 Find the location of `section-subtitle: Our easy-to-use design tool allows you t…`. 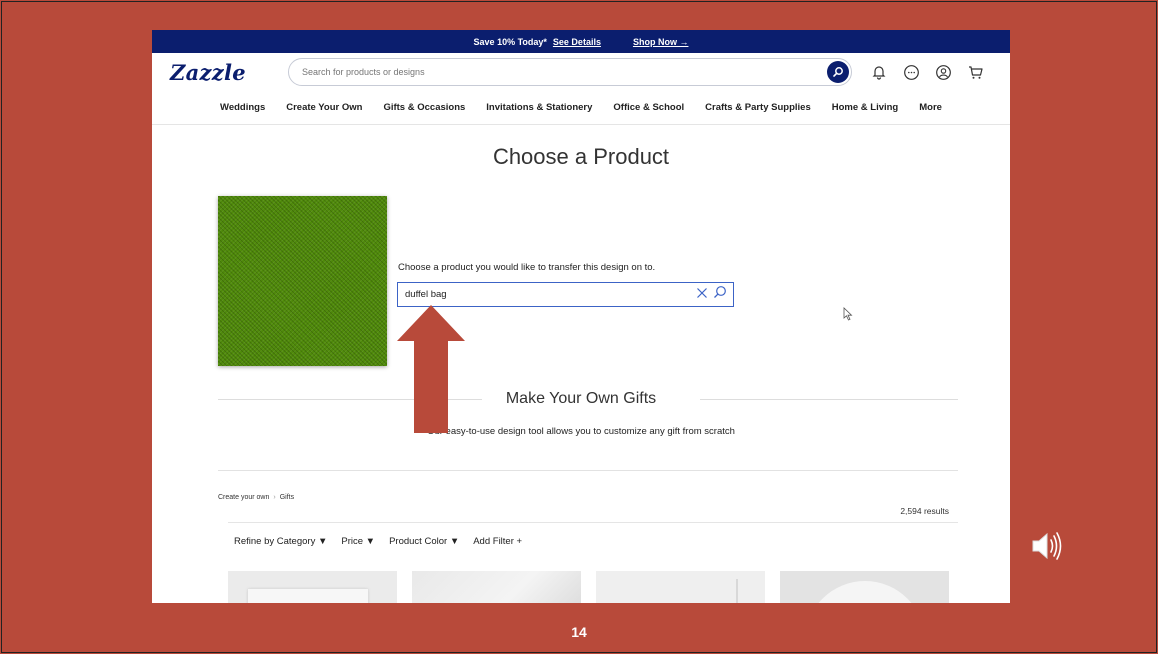

section-subtitle: Our easy-to-use design tool allows you t… is located at coordinates (581, 431).